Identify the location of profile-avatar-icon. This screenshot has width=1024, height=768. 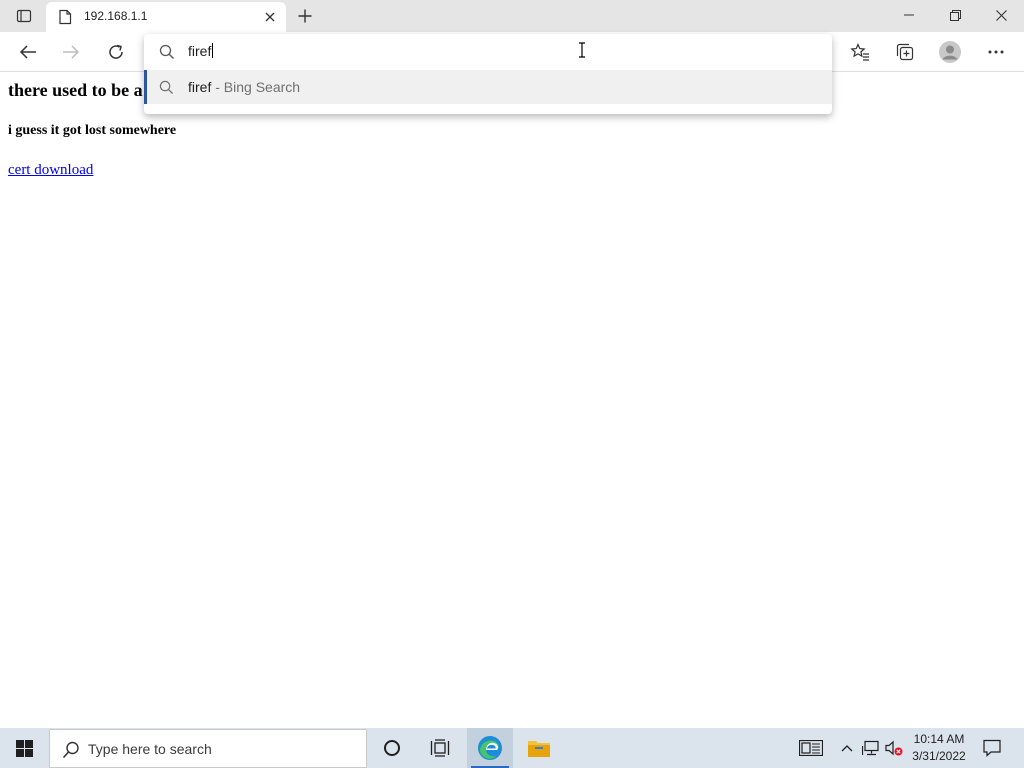
(950, 52).